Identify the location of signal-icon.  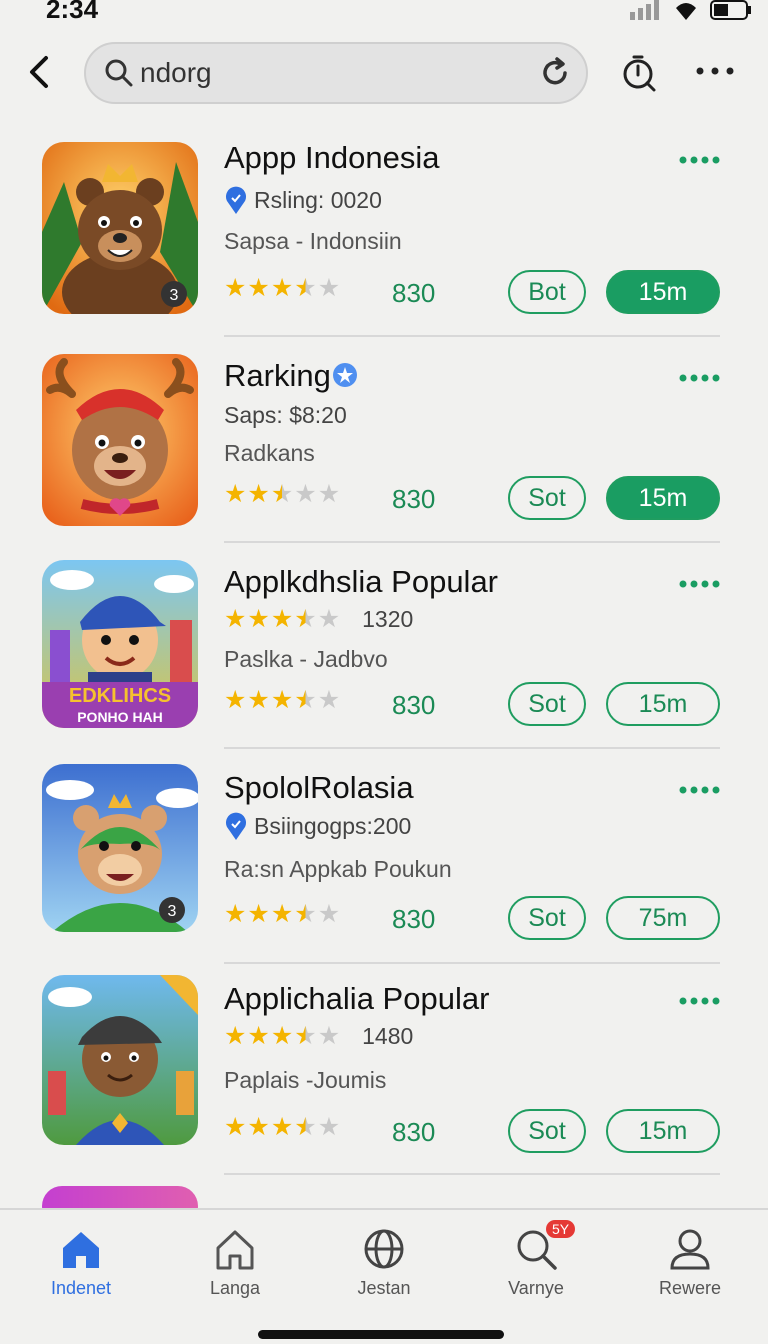
(644, 10).